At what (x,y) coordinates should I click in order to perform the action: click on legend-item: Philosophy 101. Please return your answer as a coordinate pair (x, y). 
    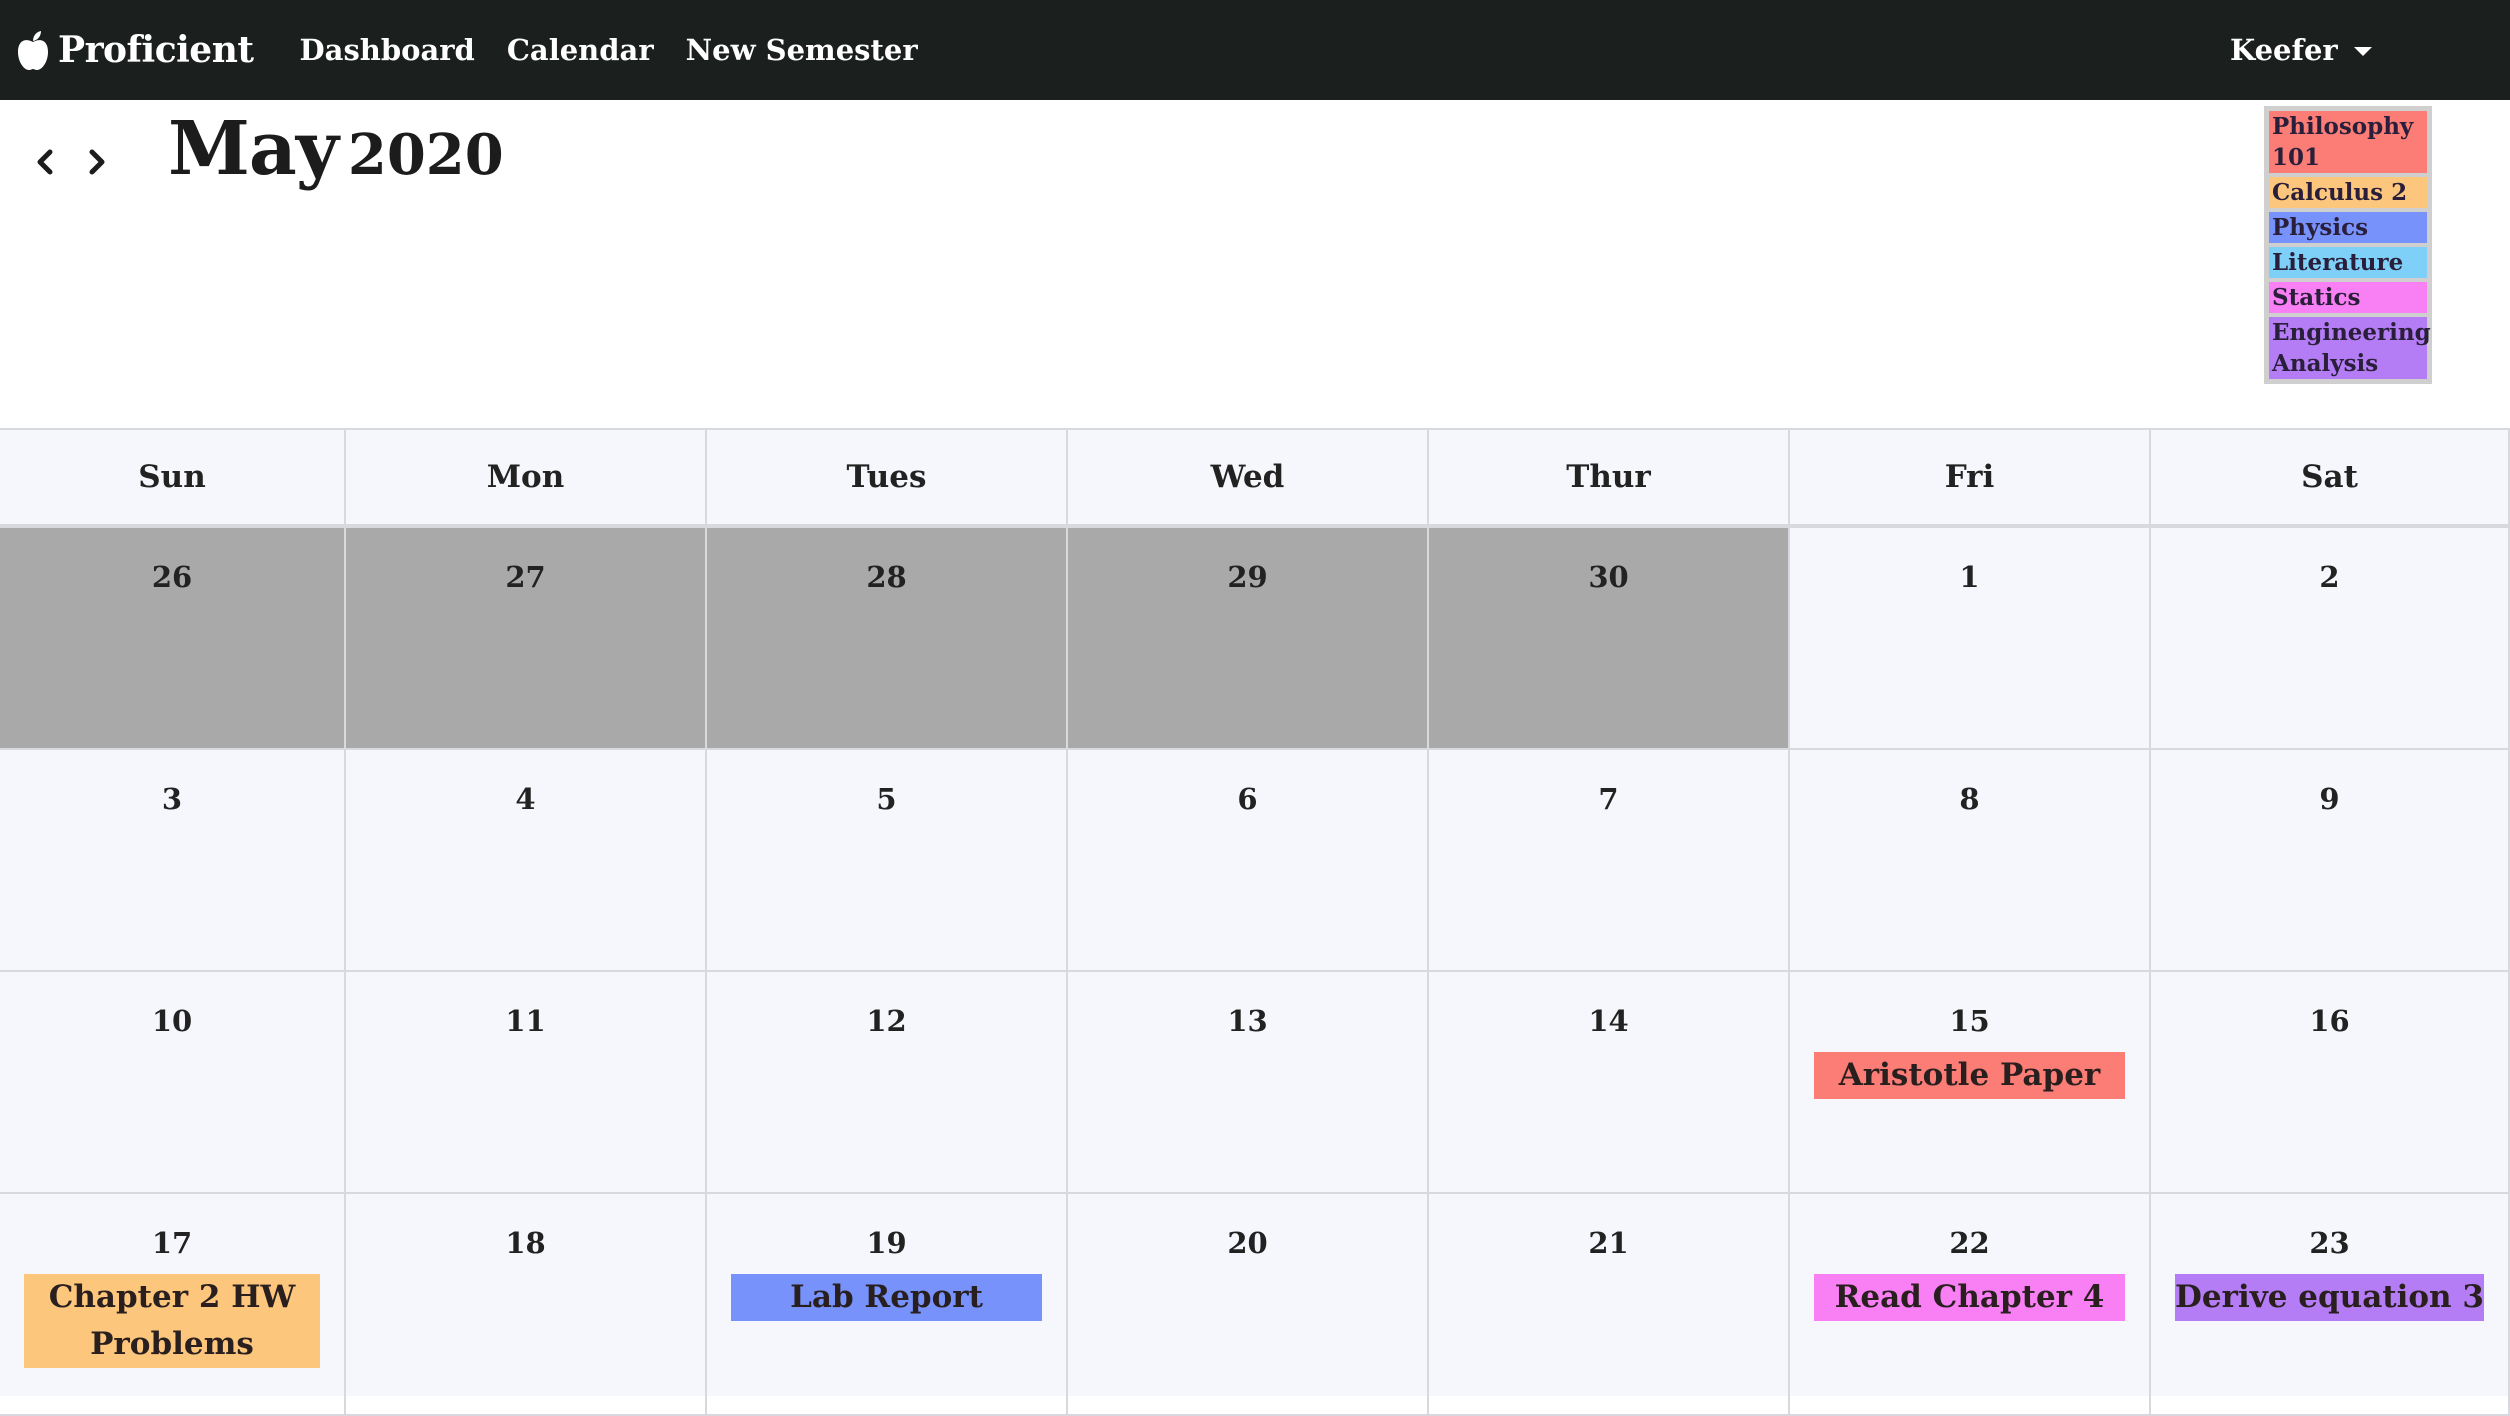
    Looking at the image, I should click on (2348, 142).